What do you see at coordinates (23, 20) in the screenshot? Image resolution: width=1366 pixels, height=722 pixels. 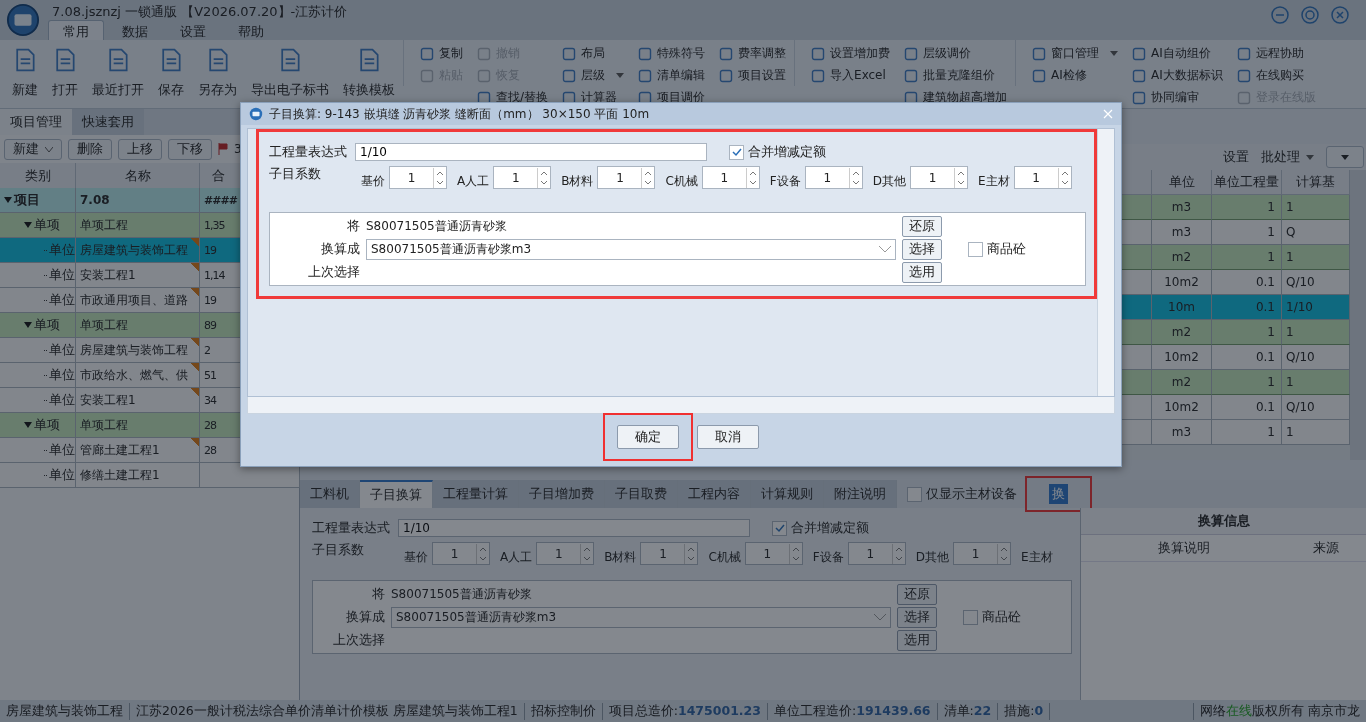 I see `app-logo-icon` at bounding box center [23, 20].